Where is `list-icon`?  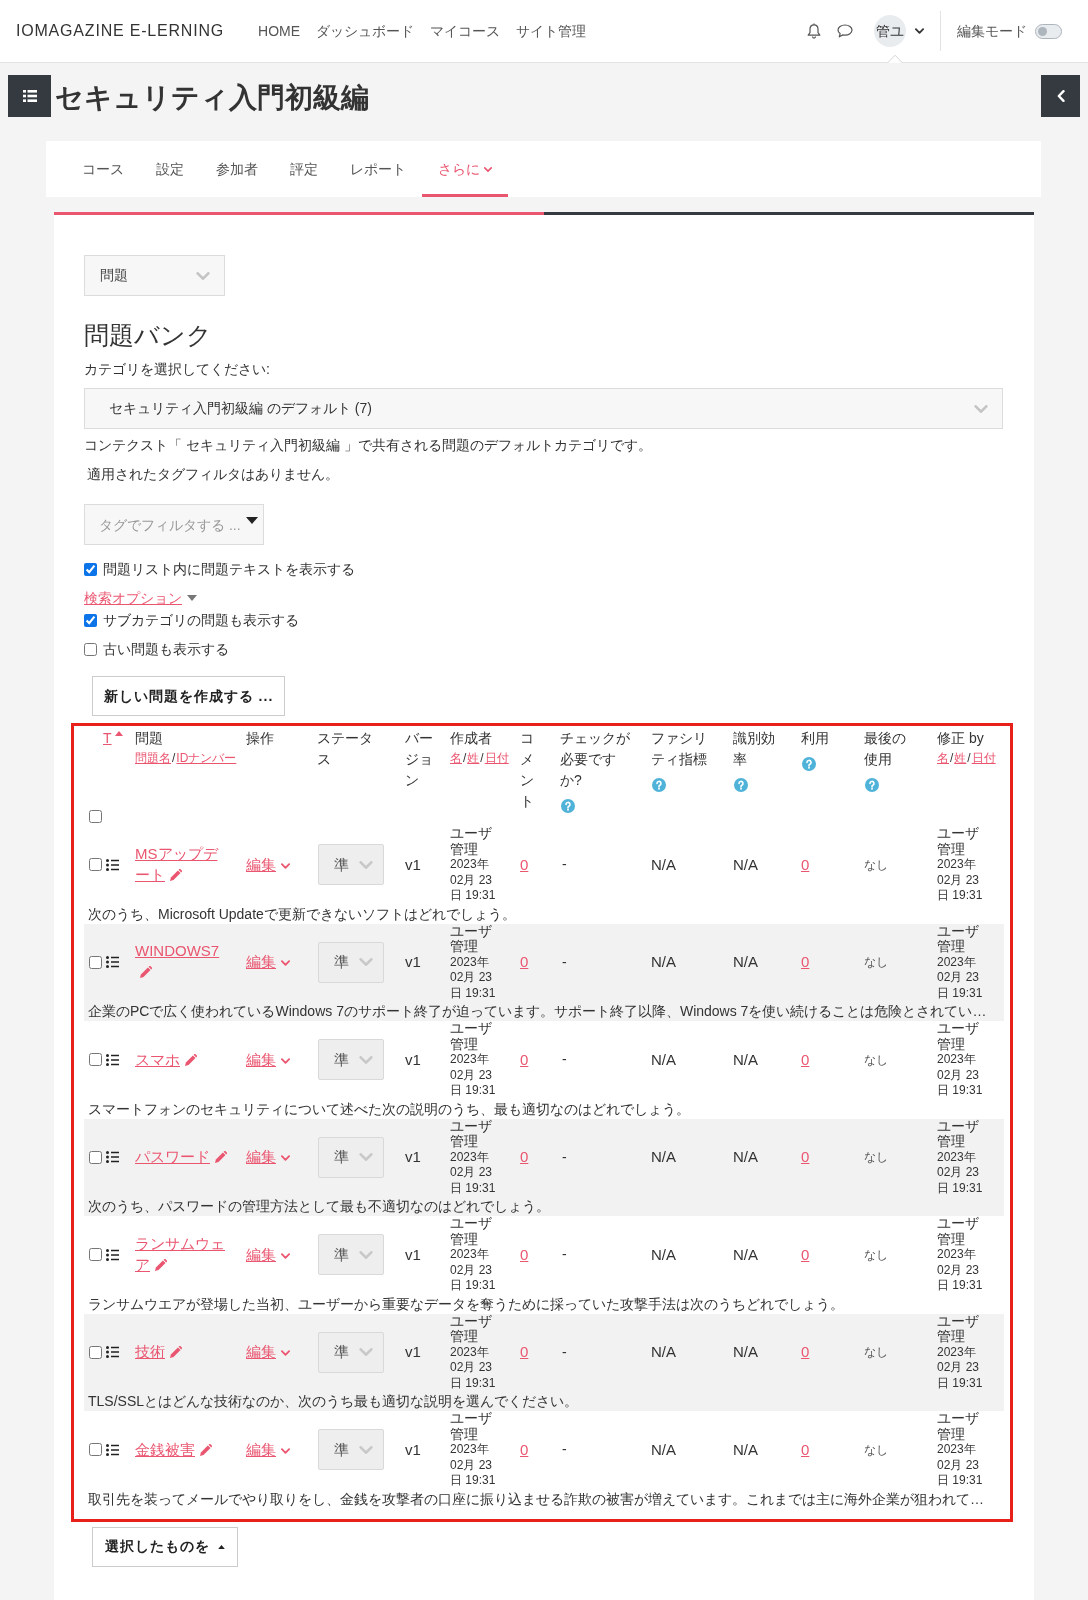 list-icon is located at coordinates (29, 96).